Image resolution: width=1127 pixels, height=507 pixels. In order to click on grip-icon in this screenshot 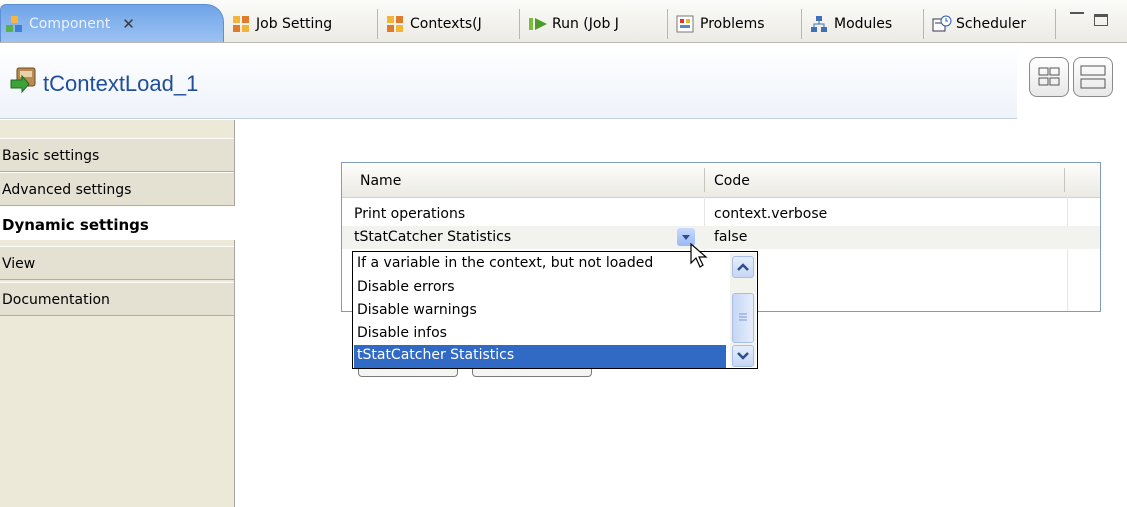, I will do `click(743, 317)`.